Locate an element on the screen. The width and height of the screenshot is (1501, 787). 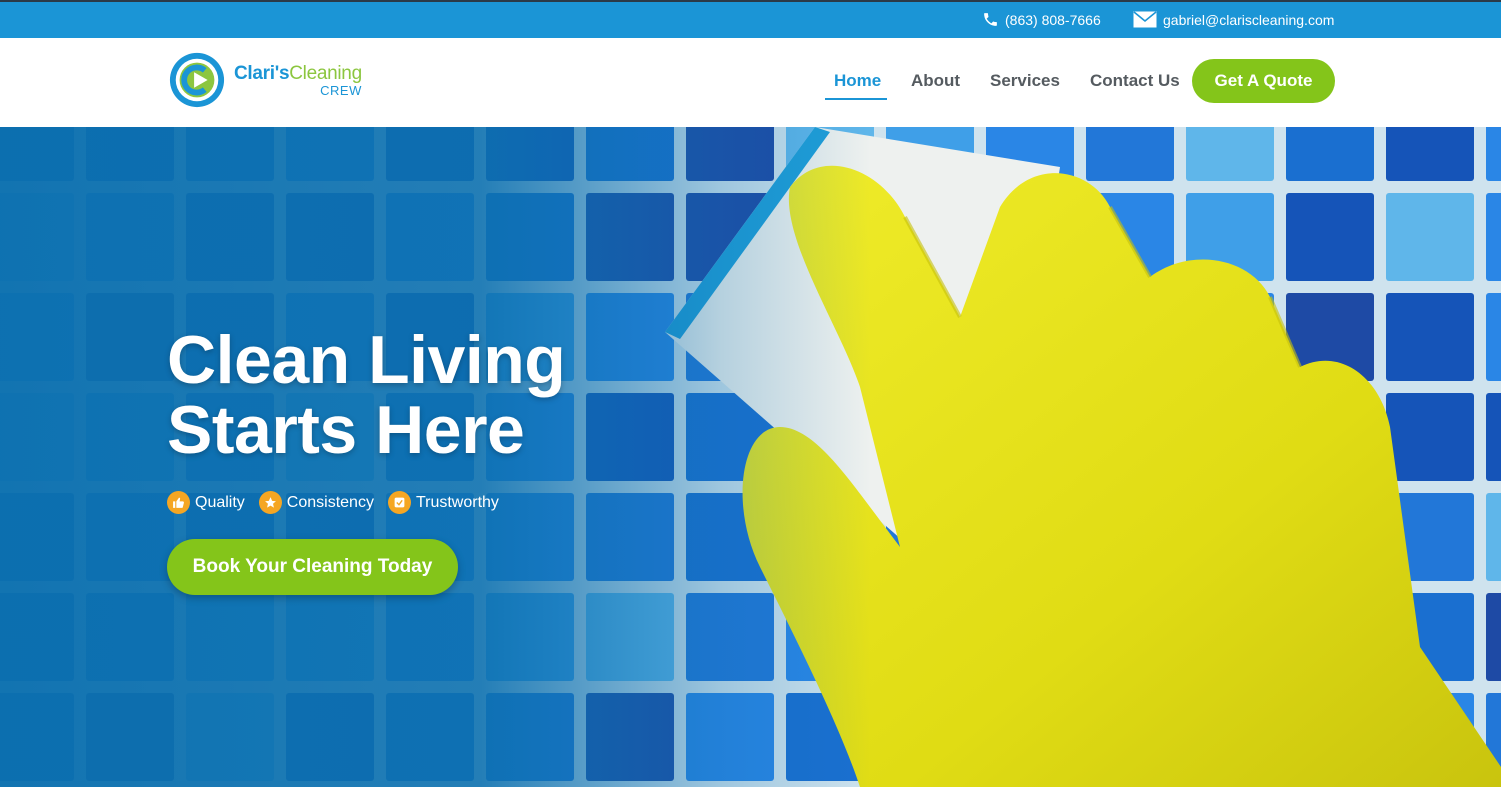
nav-contact-us: Contact Us is located at coordinates (1135, 81).